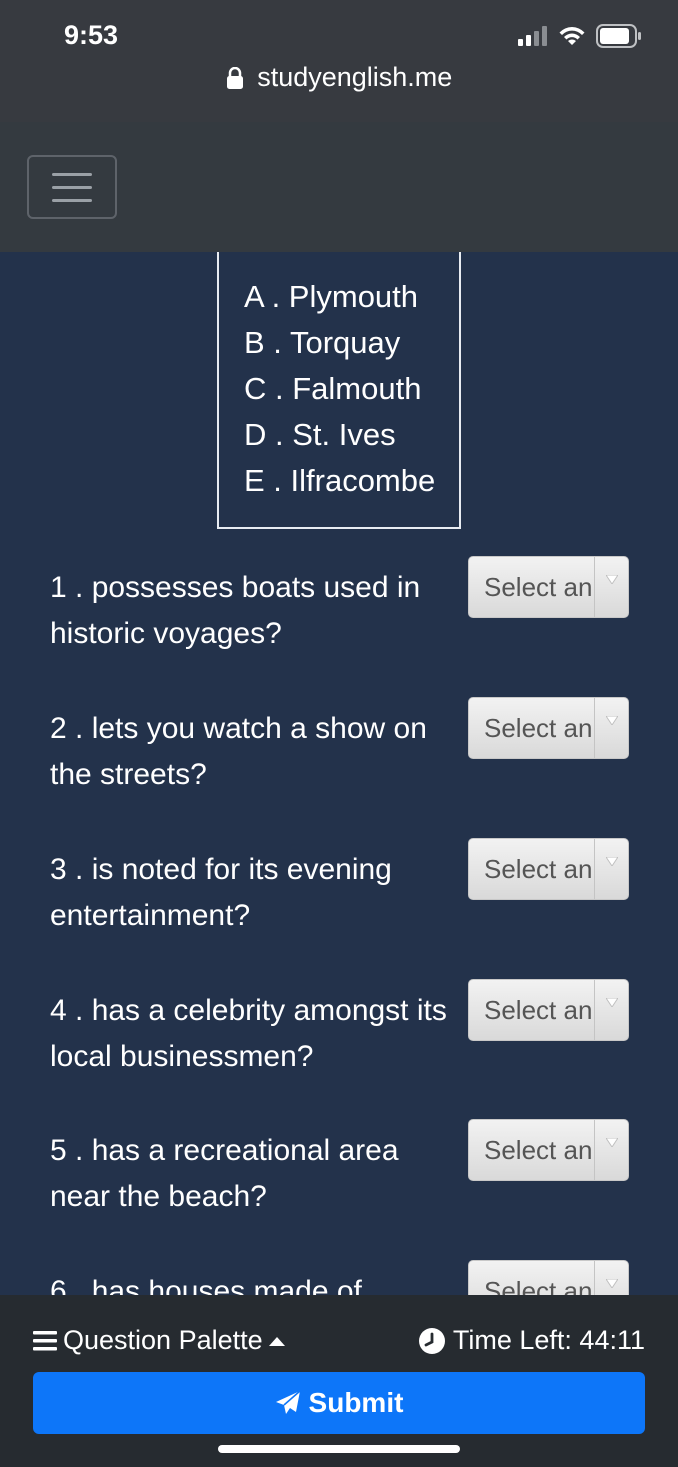  What do you see at coordinates (331, 296) in the screenshot?
I see `option-a: A . Plymouth` at bounding box center [331, 296].